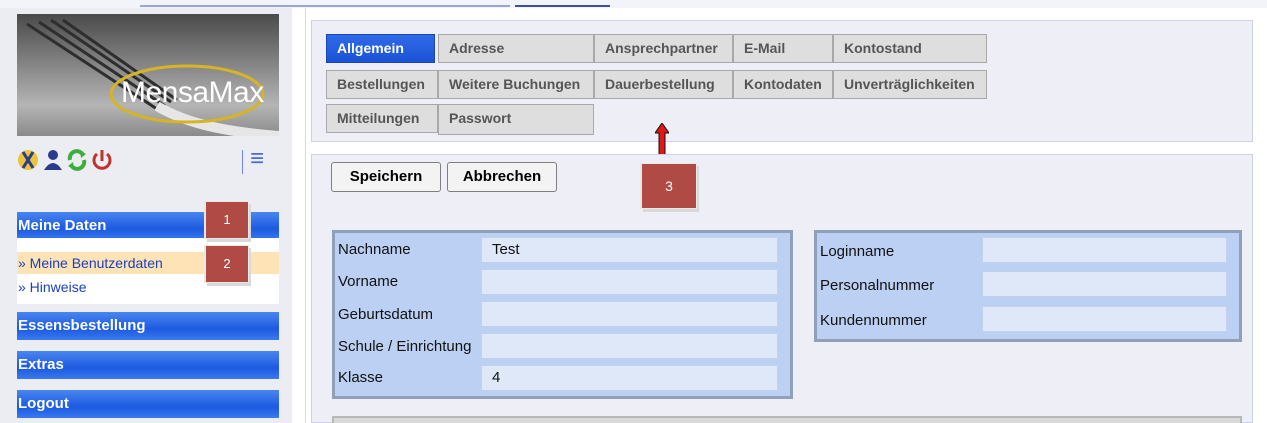 Image resolution: width=1267 pixels, height=423 pixels. I want to click on tab-label: Bestellungen, so click(381, 84).